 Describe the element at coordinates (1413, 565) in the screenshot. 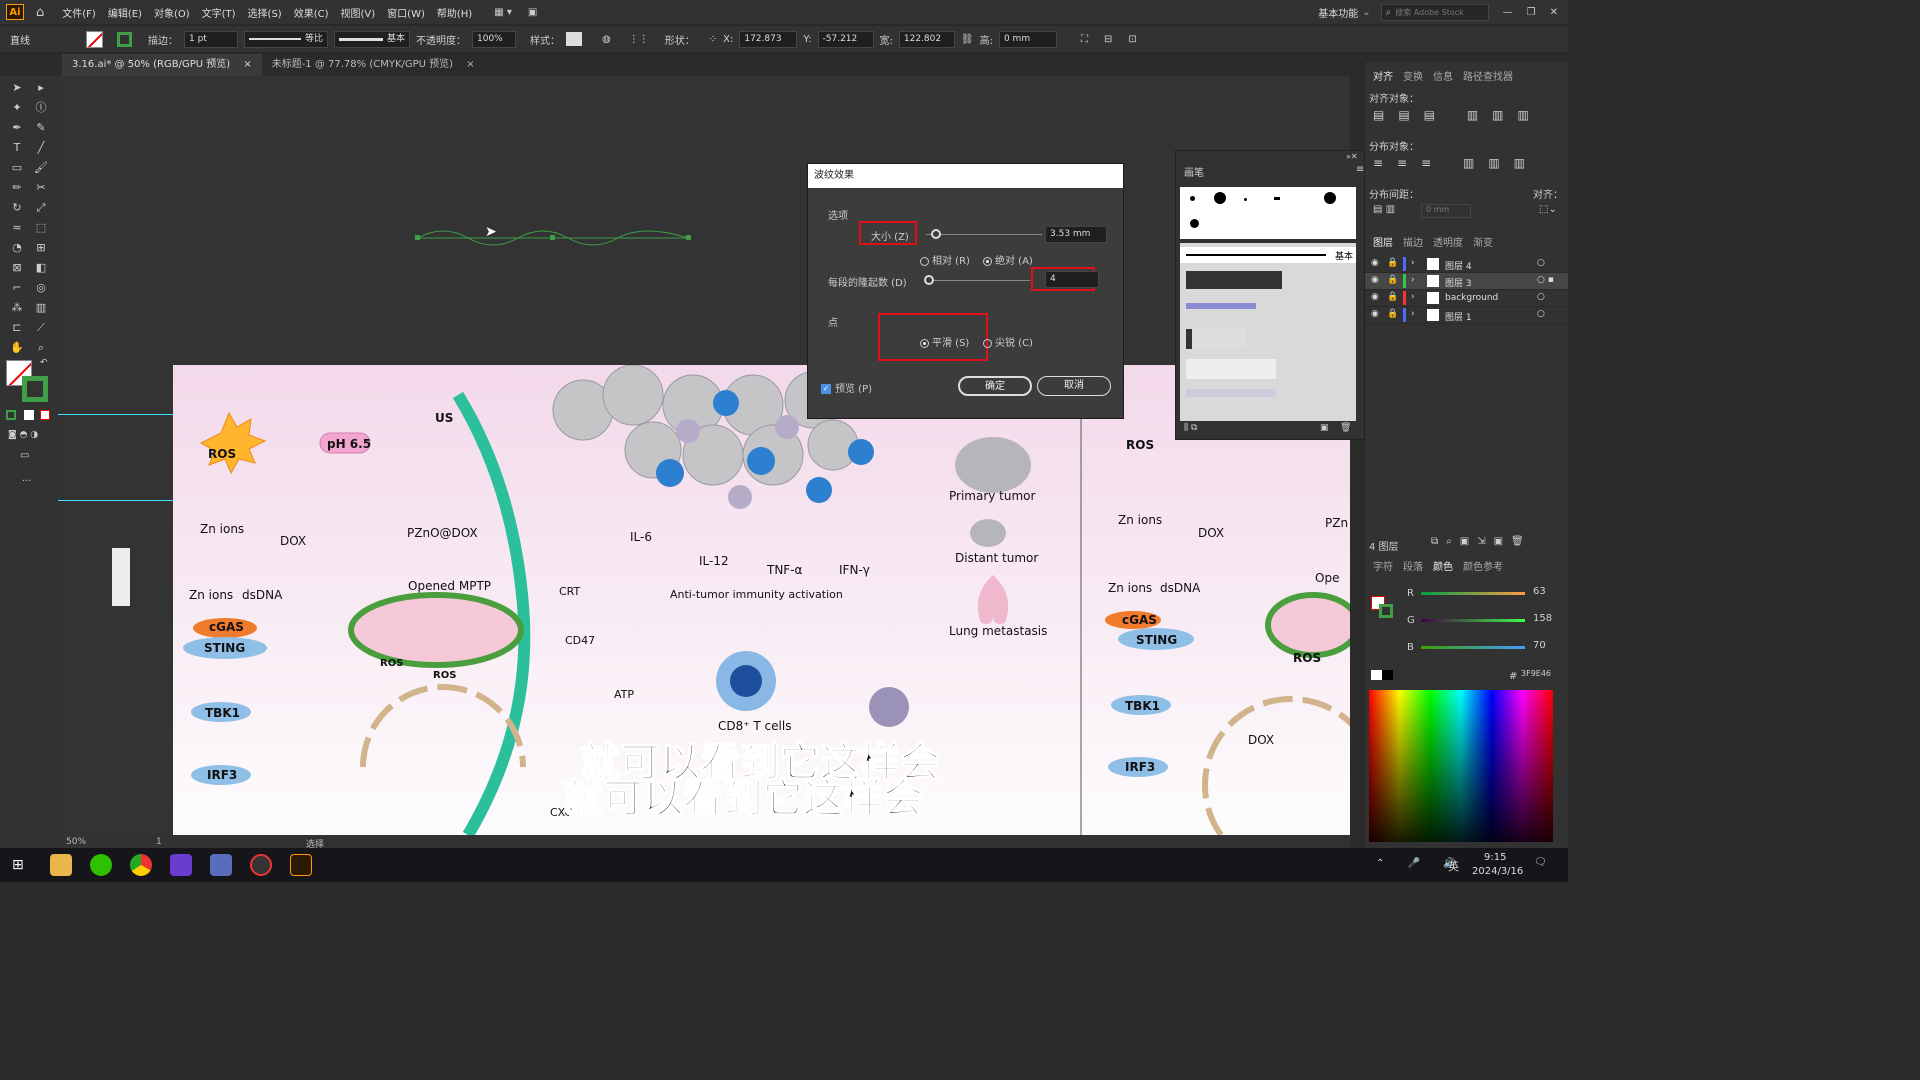

I see `tab-paragraph: 段落` at that location.